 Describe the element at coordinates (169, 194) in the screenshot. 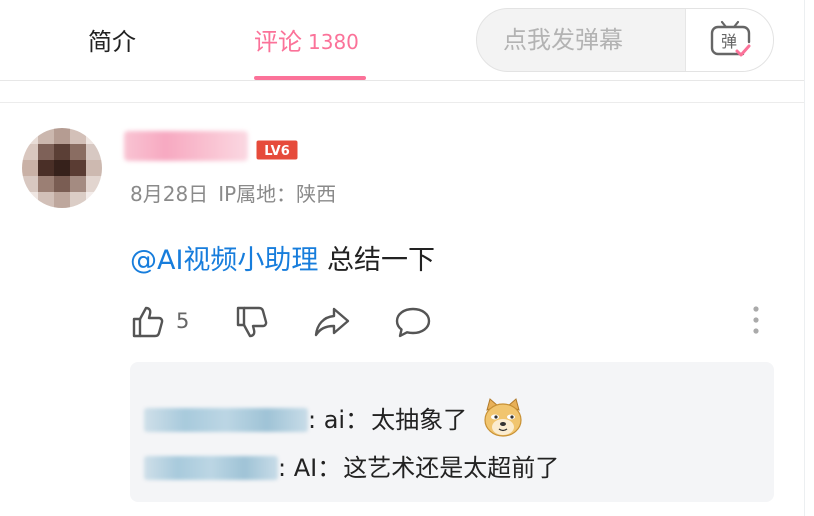

I see `comment-date: 8月28日` at that location.